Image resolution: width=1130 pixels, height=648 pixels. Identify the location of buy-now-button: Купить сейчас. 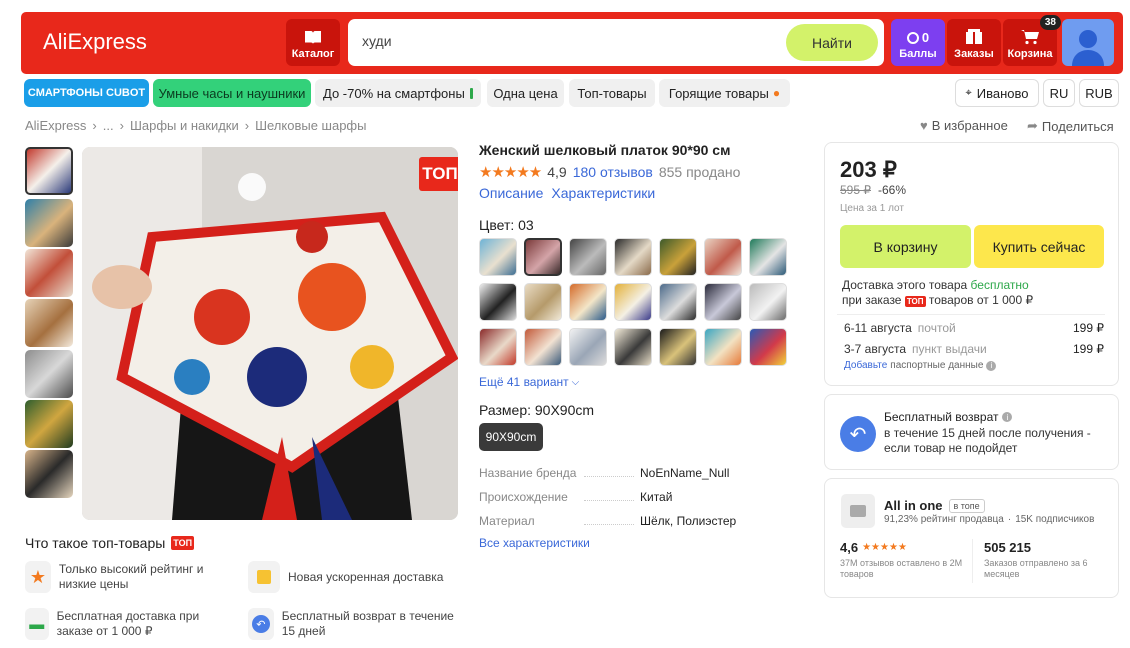
(1039, 246).